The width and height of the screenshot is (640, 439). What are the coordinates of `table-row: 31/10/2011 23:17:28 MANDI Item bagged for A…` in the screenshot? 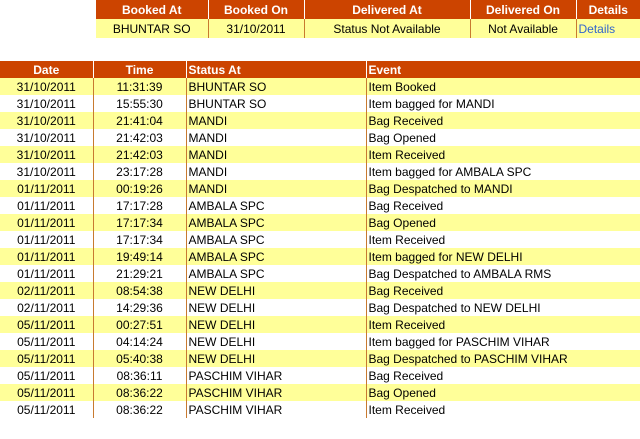 It's located at (320, 171).